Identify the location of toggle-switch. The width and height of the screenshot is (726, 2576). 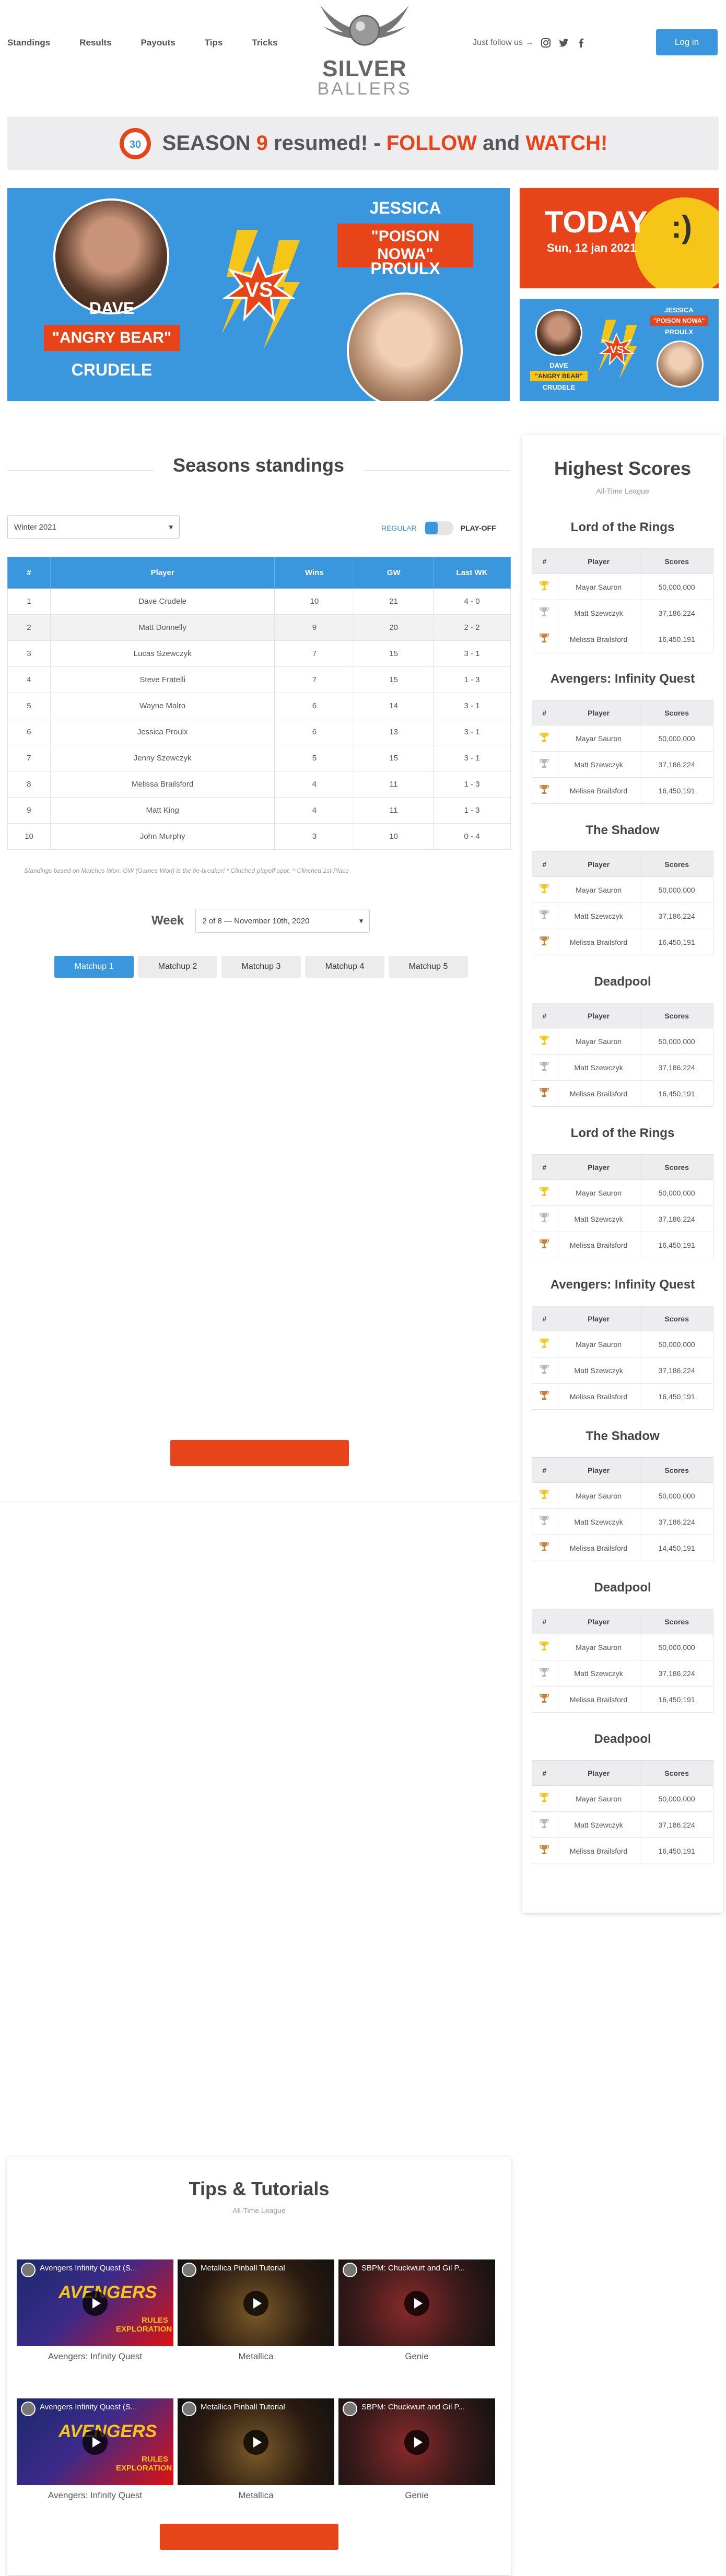
(439, 528).